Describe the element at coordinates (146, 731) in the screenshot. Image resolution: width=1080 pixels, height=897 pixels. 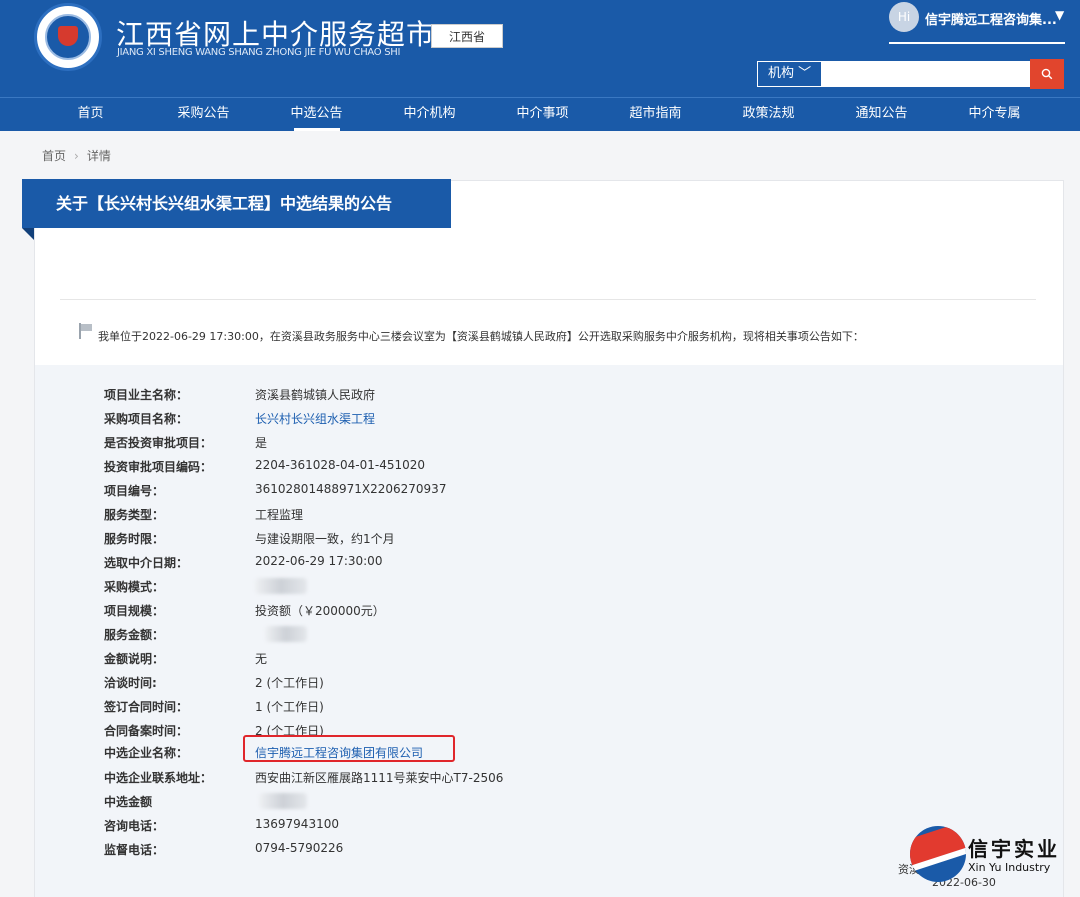
I see `detail-label: 合同备案时间：` at that location.